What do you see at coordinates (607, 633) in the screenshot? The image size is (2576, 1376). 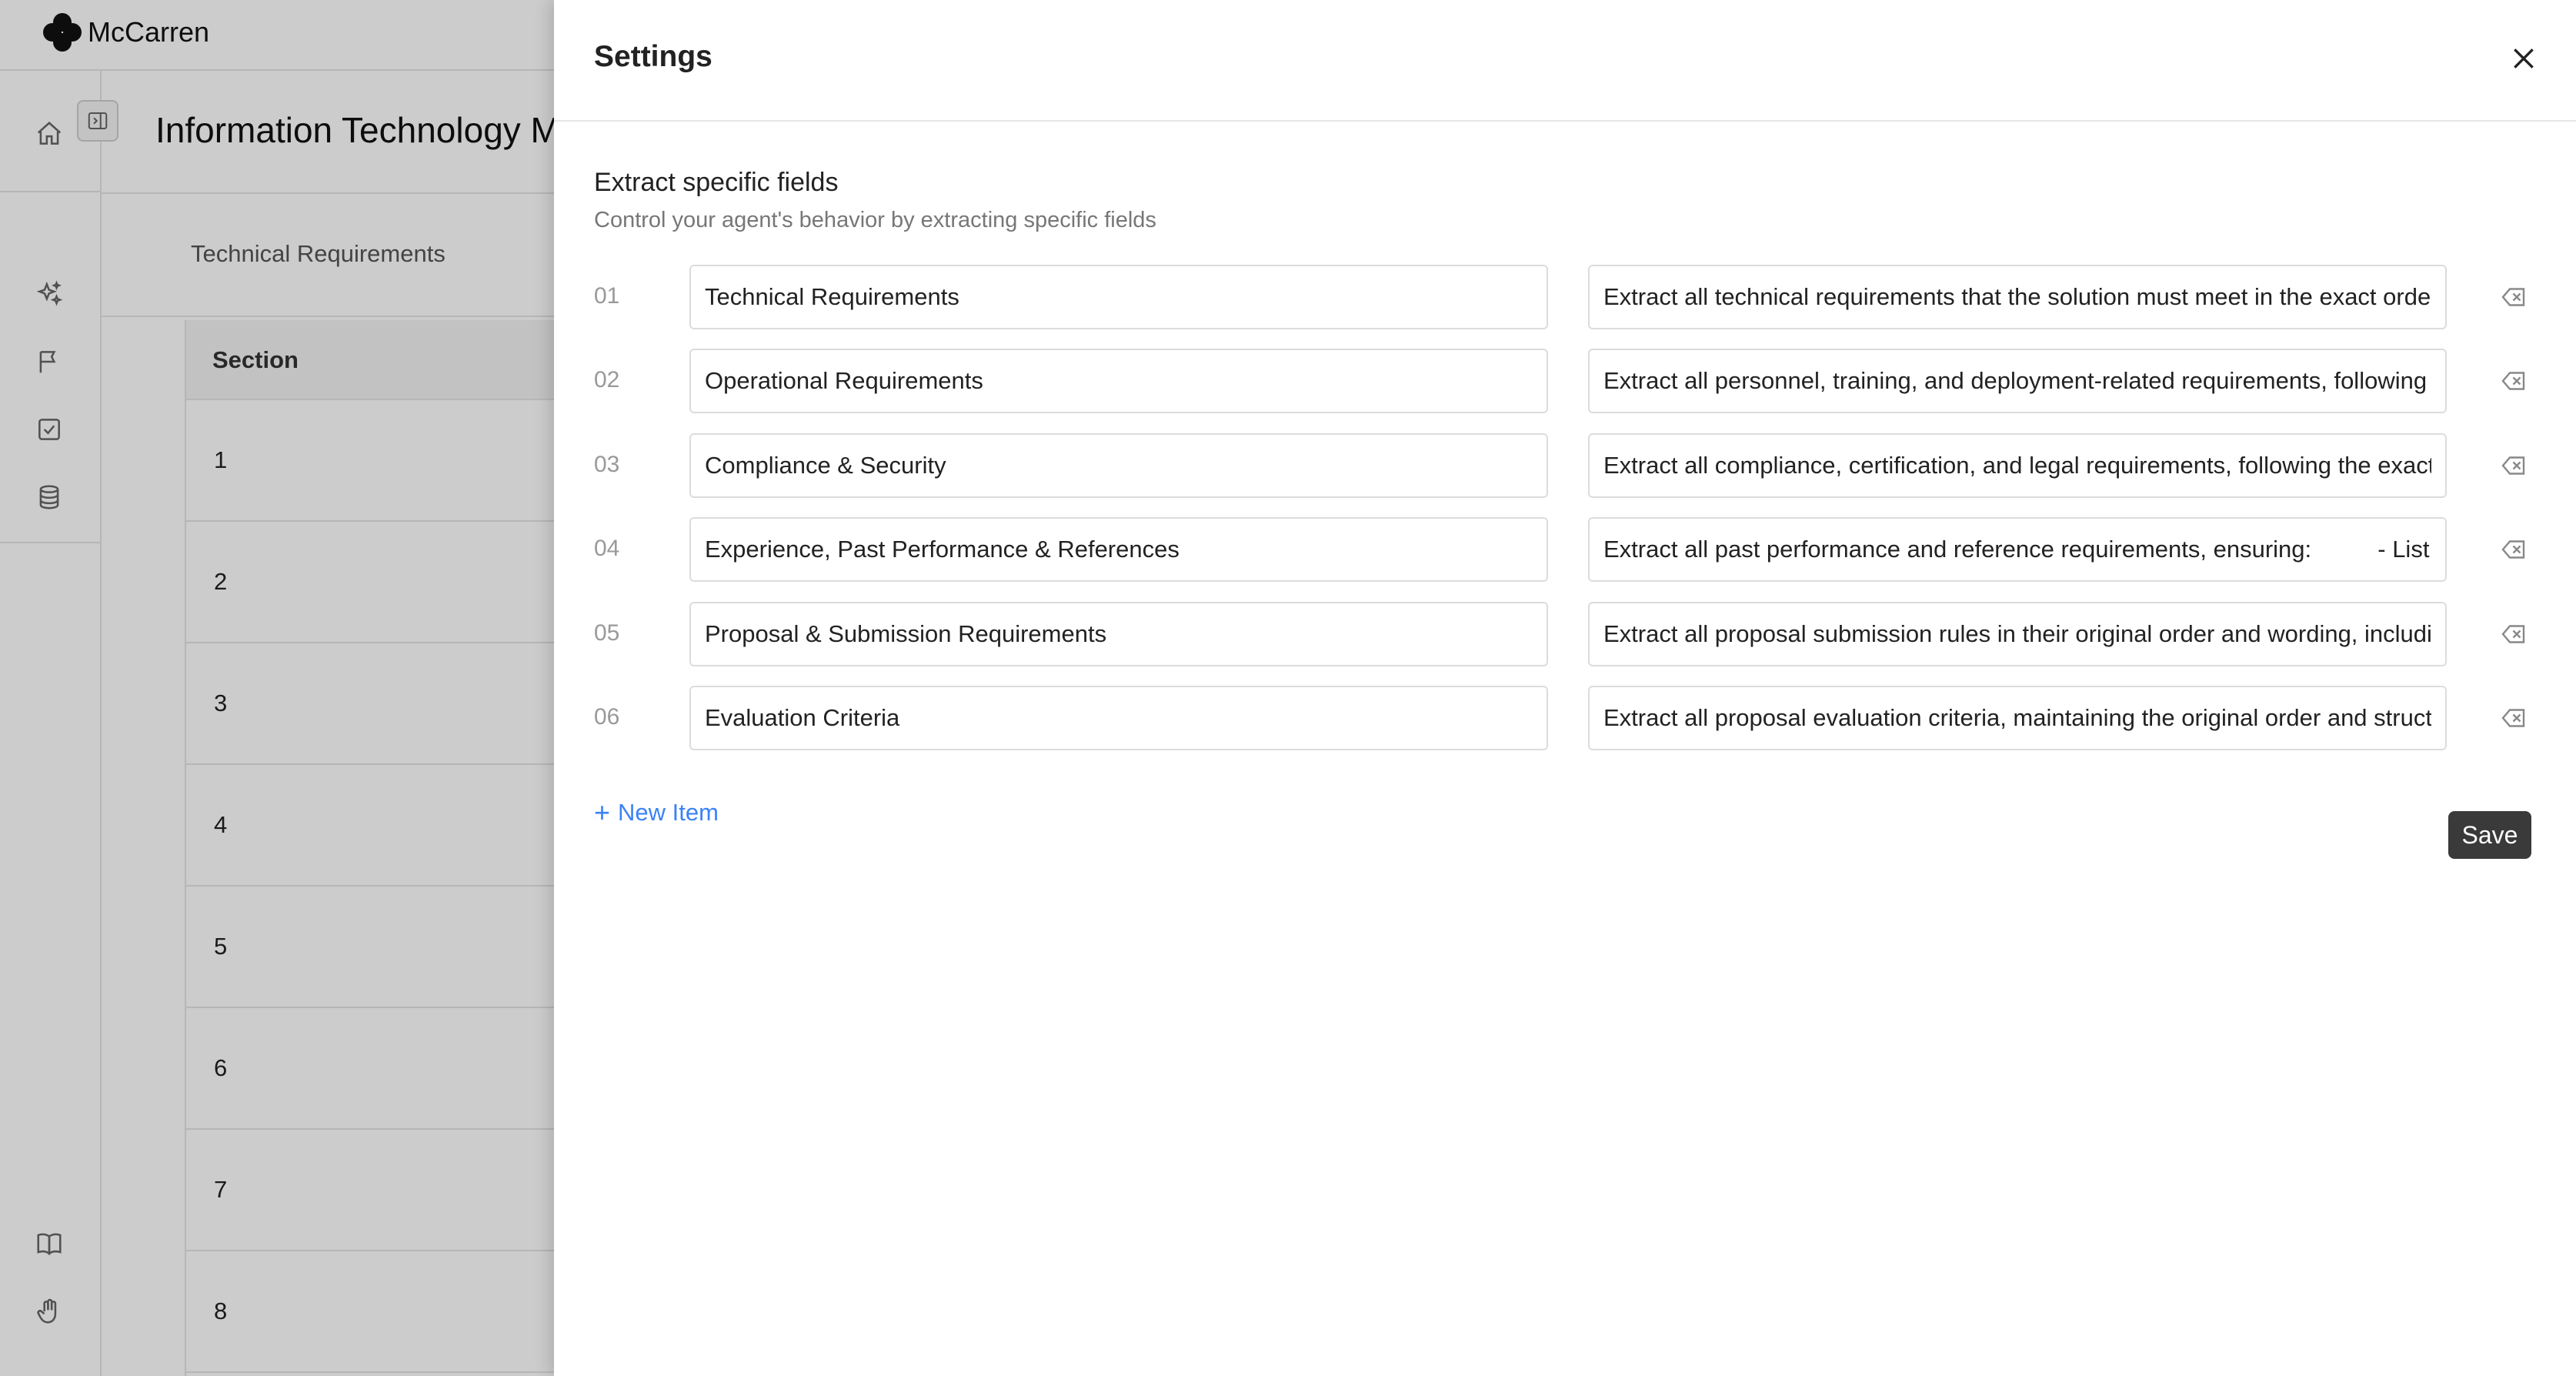 I see `field-number: 05` at bounding box center [607, 633].